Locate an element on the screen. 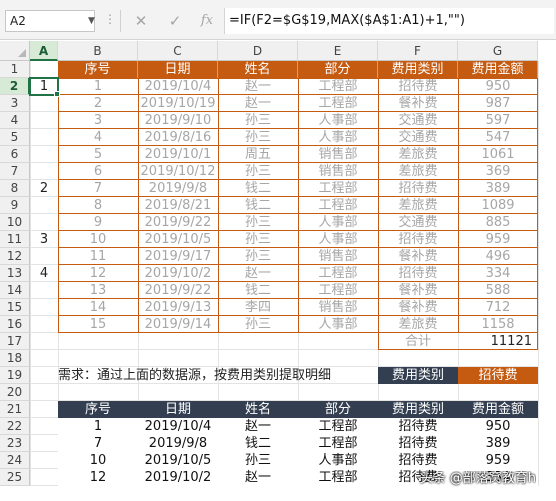  name-box-value: A2 is located at coordinates (18, 21).